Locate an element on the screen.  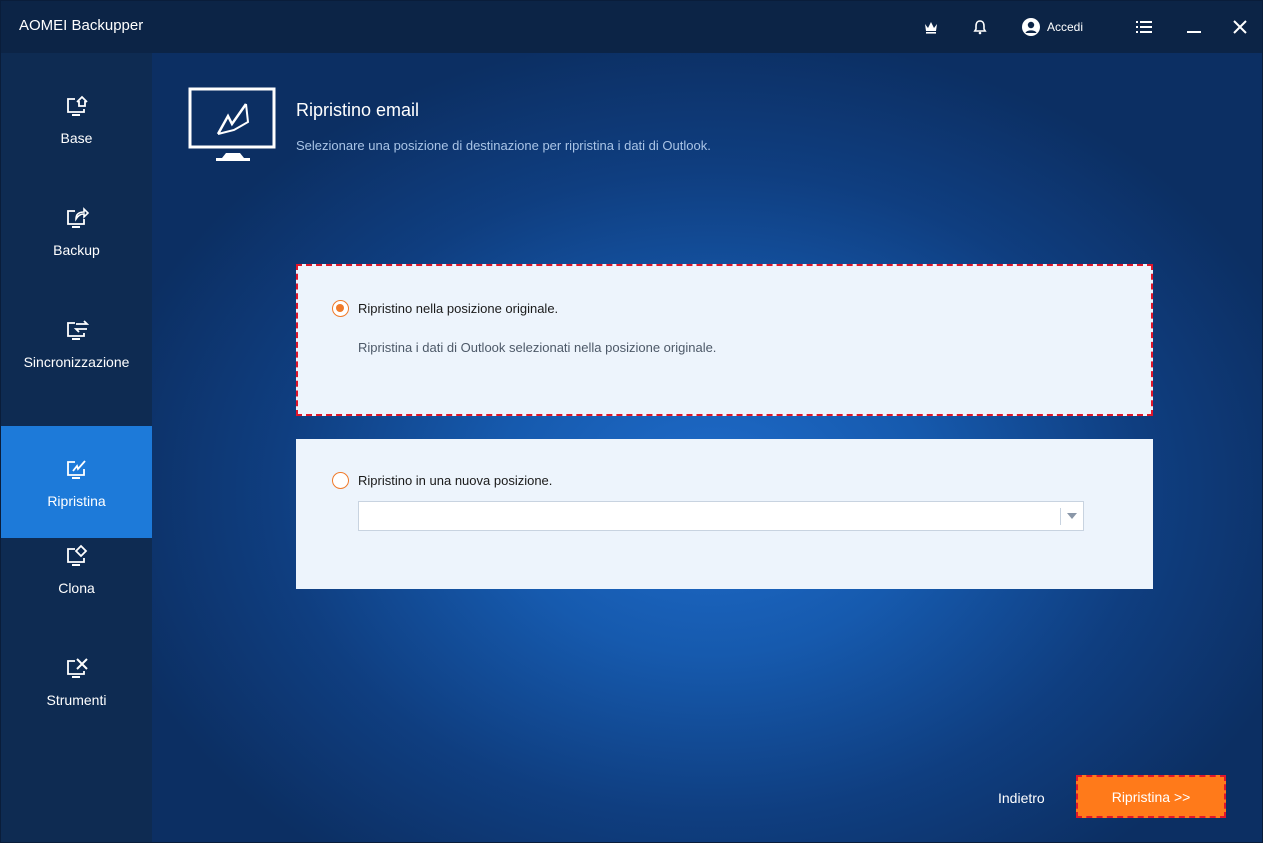
monitor-backup-icon is located at coordinates (77, 217).